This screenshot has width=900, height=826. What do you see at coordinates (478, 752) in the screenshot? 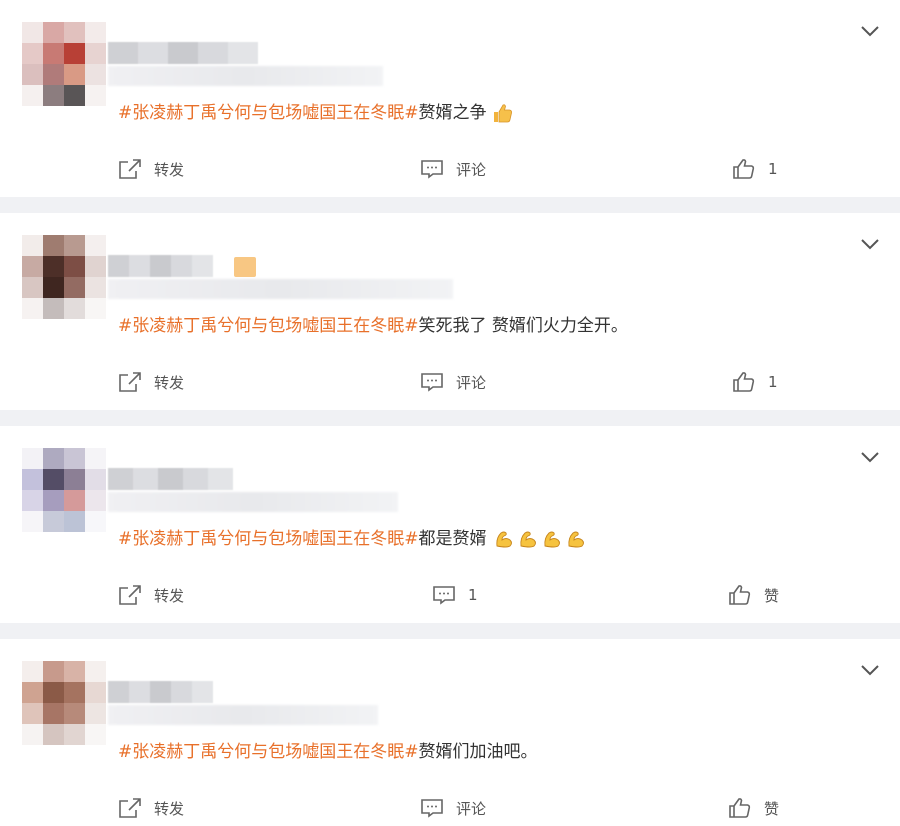
I see `post-text: 赘婿们加油吧。` at bounding box center [478, 752].